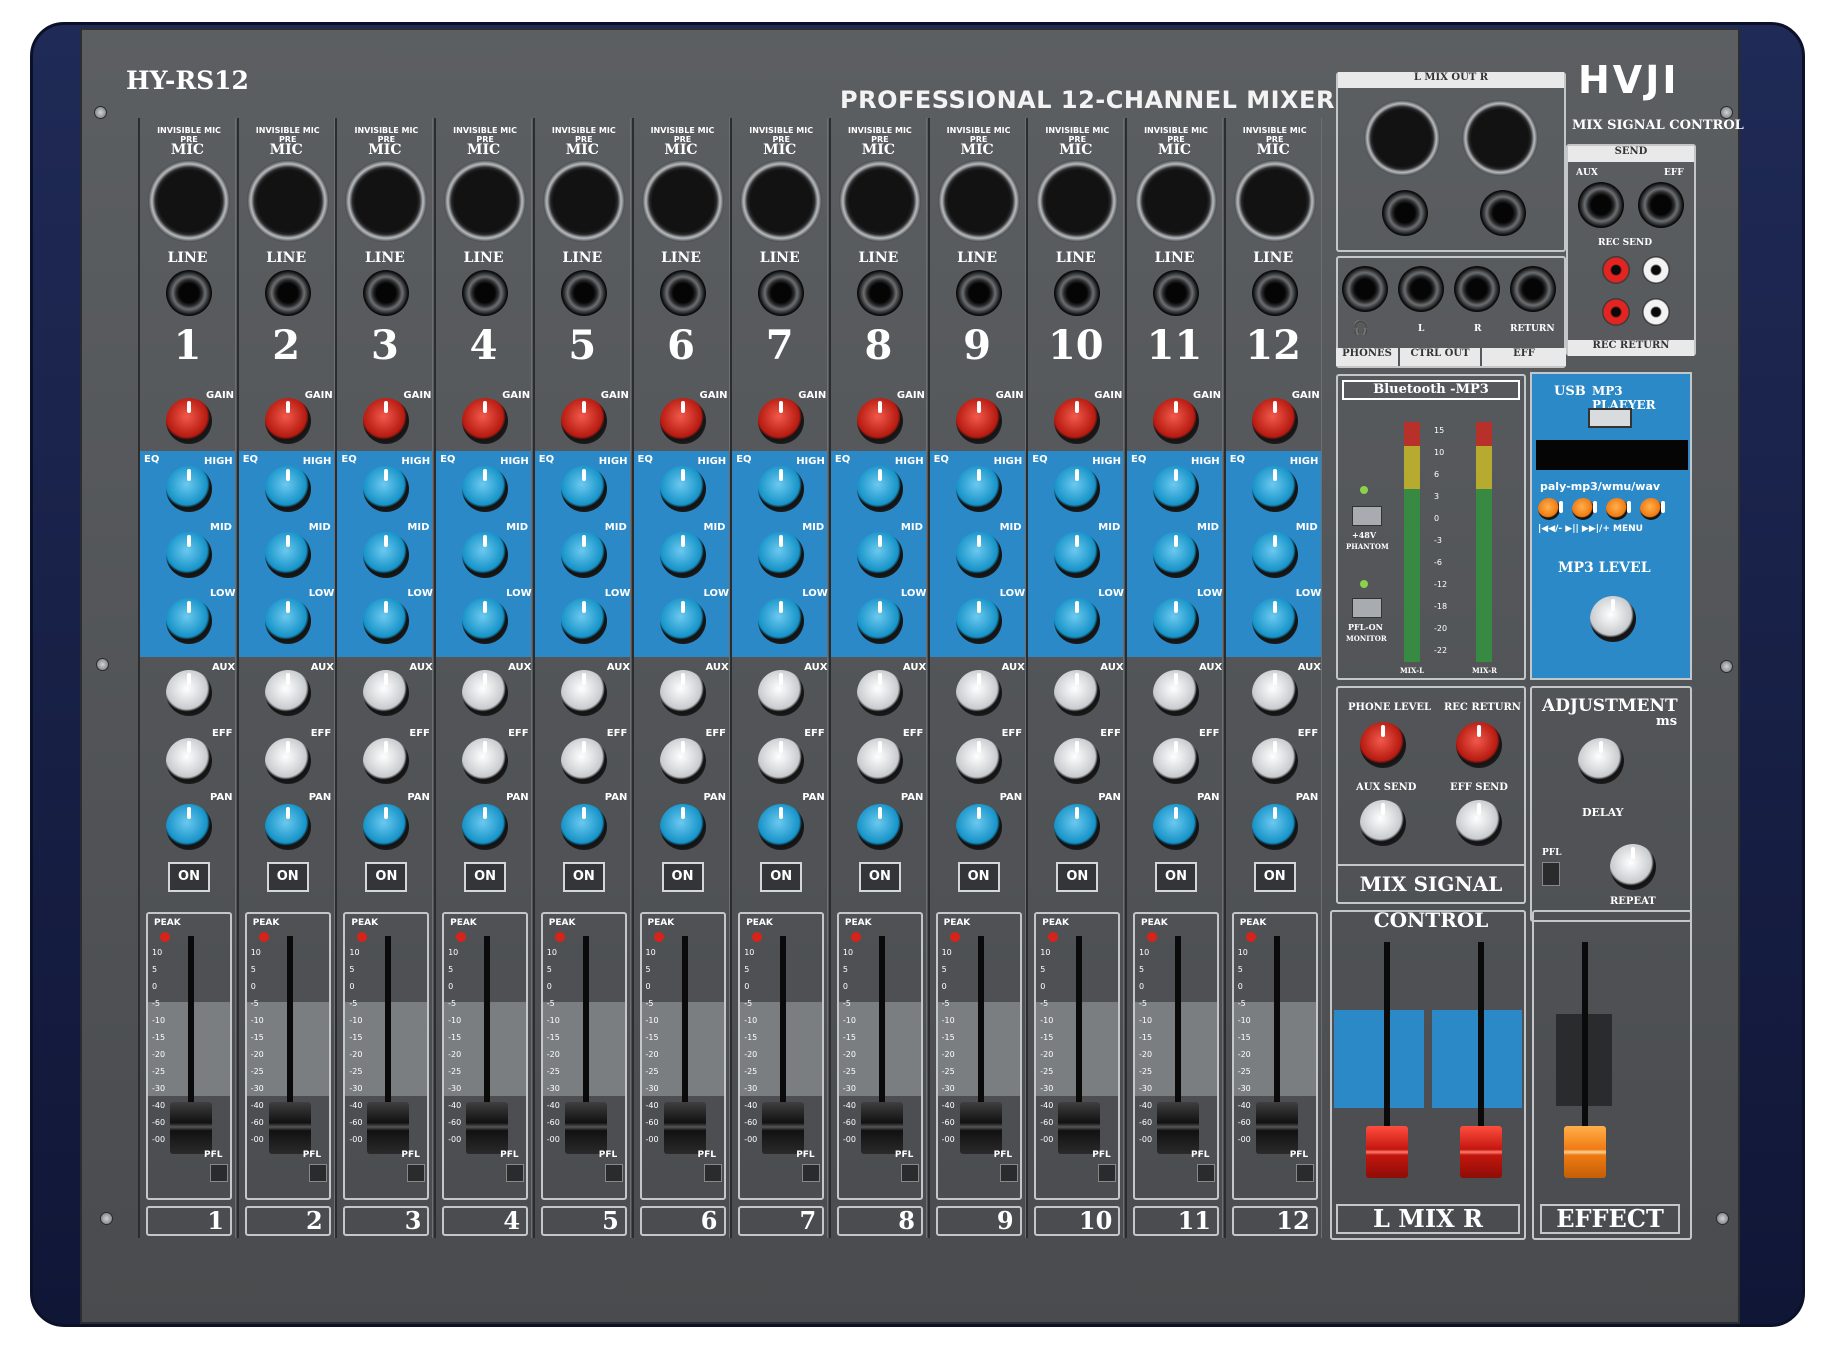 The height and width of the screenshot is (1345, 1823). I want to click on usb-port, so click(1610, 418).